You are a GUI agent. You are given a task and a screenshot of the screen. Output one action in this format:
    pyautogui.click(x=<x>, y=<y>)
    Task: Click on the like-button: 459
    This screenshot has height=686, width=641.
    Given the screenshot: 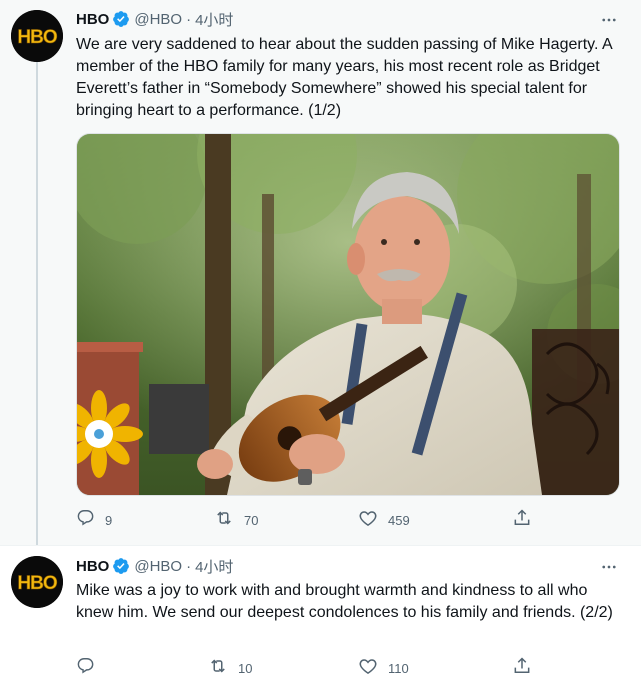 What is the action you would take?
    pyautogui.click(x=384, y=520)
    